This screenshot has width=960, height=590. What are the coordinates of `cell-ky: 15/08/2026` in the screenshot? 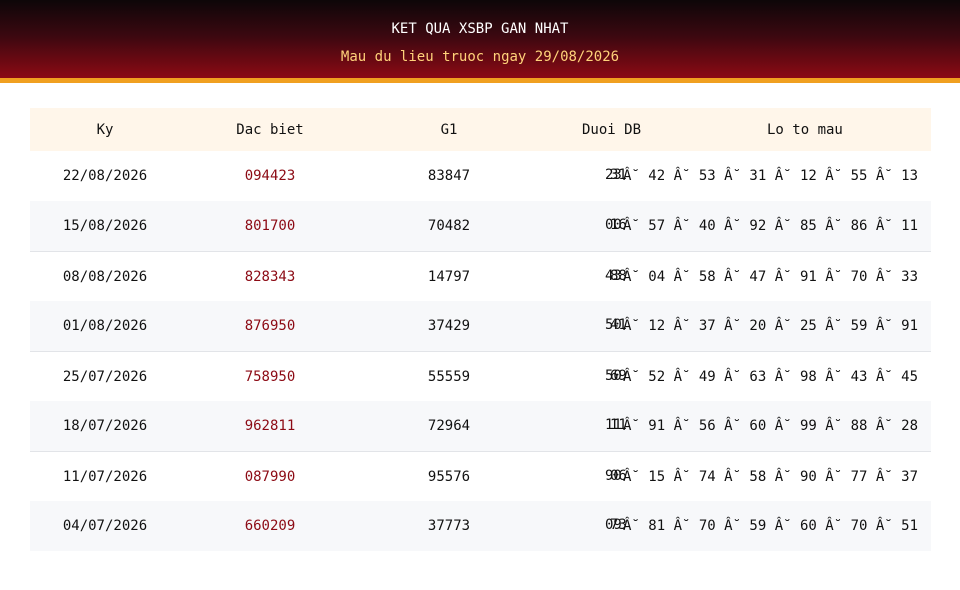 It's located at (105, 226).